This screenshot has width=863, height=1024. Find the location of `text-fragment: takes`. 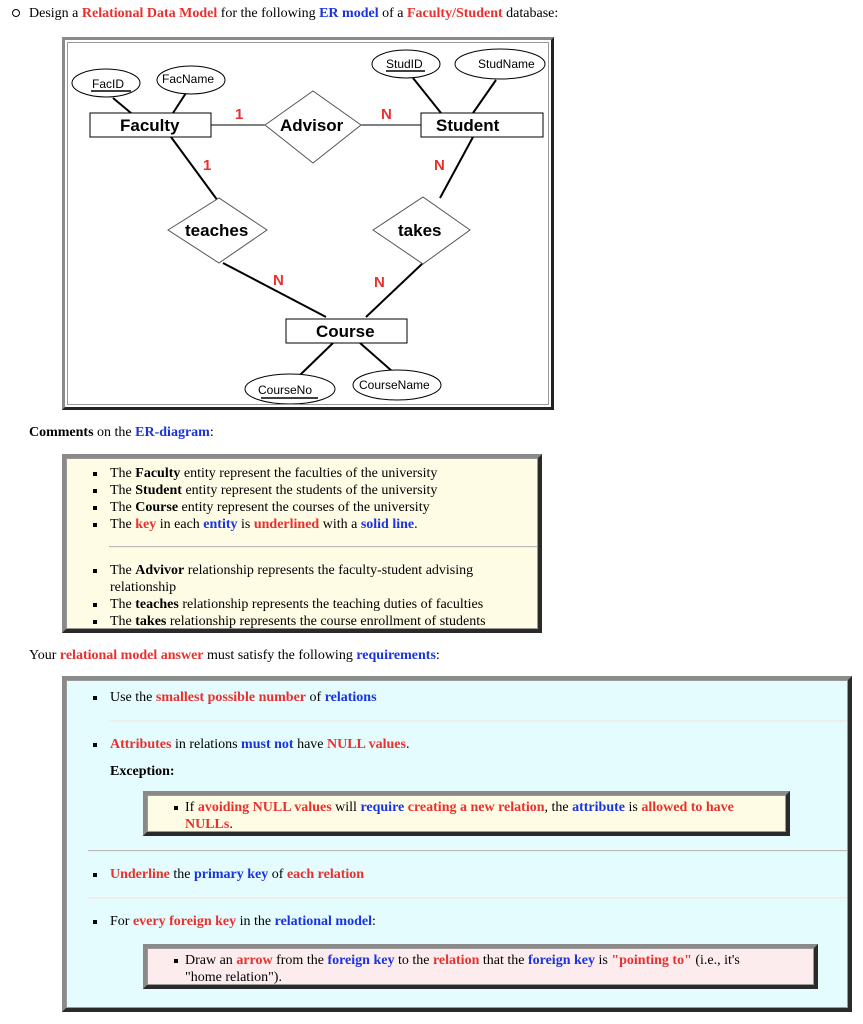

text-fragment: takes is located at coordinates (151, 621).